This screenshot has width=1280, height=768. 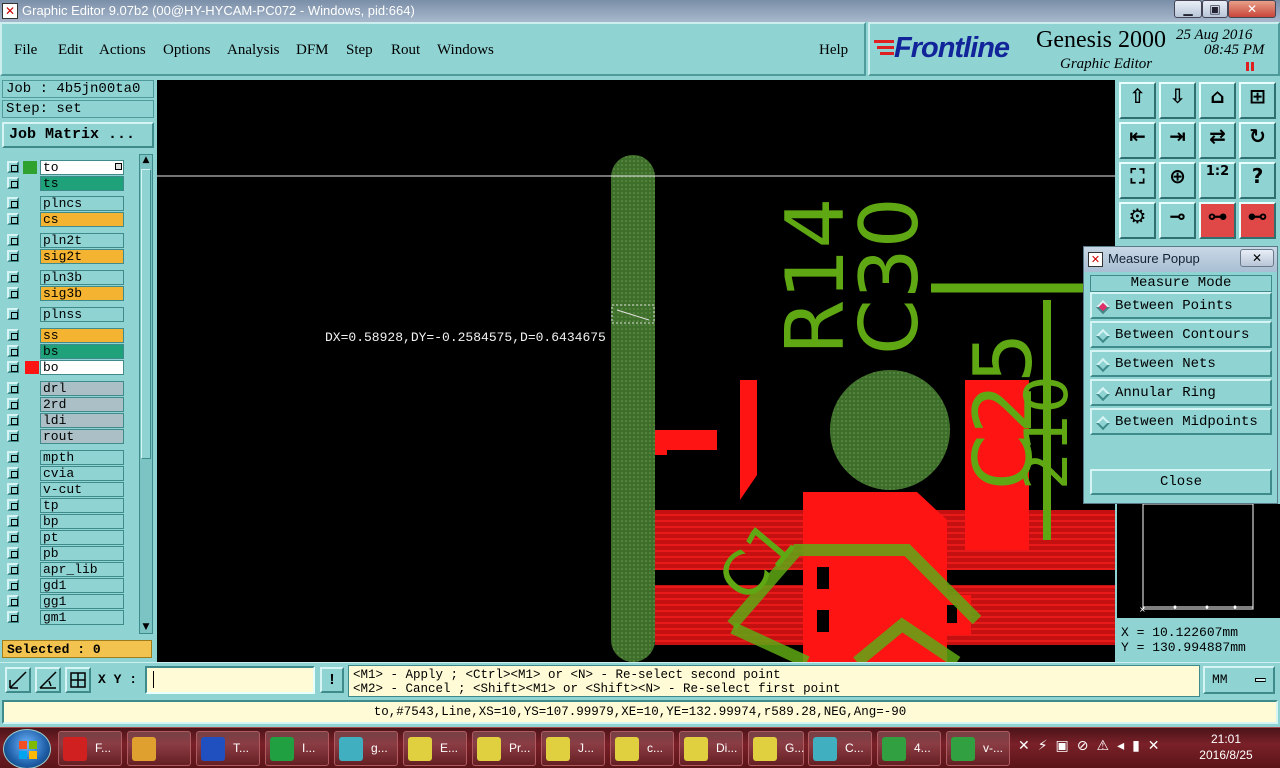 What do you see at coordinates (82, 585) in the screenshot?
I see `layer-name: gd1` at bounding box center [82, 585].